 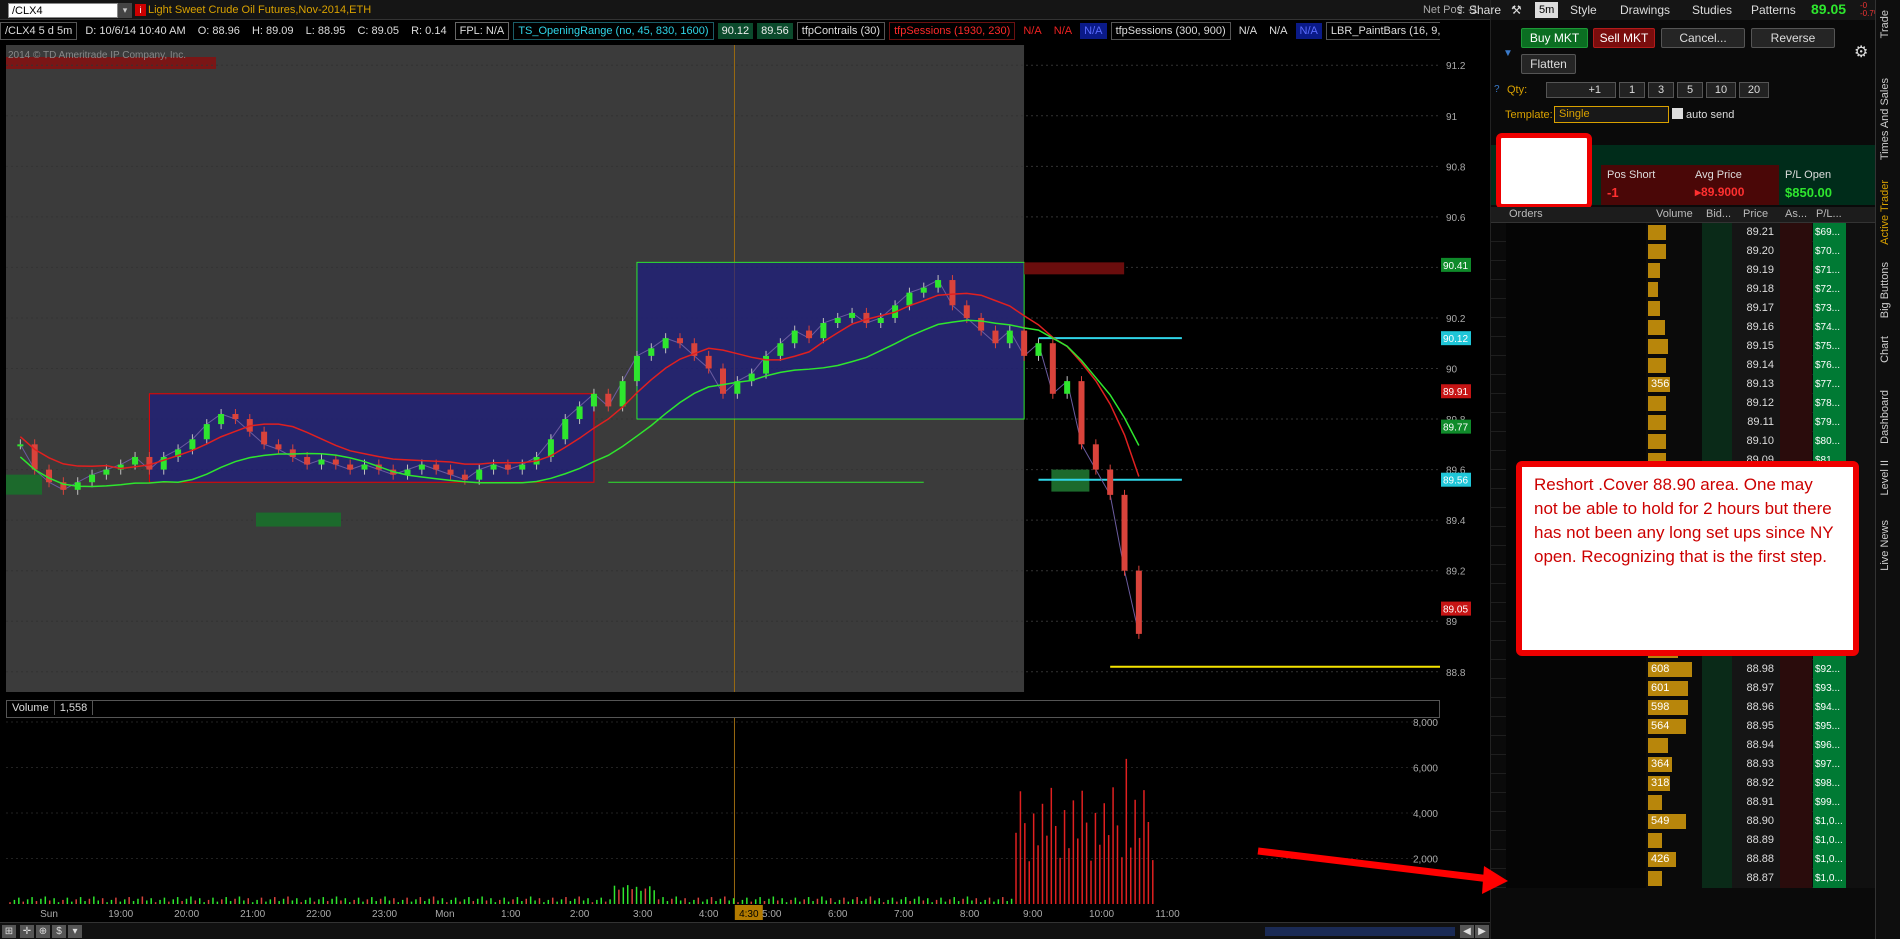 What do you see at coordinates (1703, 114) in the screenshot?
I see `auto-send-checkbox: auto send` at bounding box center [1703, 114].